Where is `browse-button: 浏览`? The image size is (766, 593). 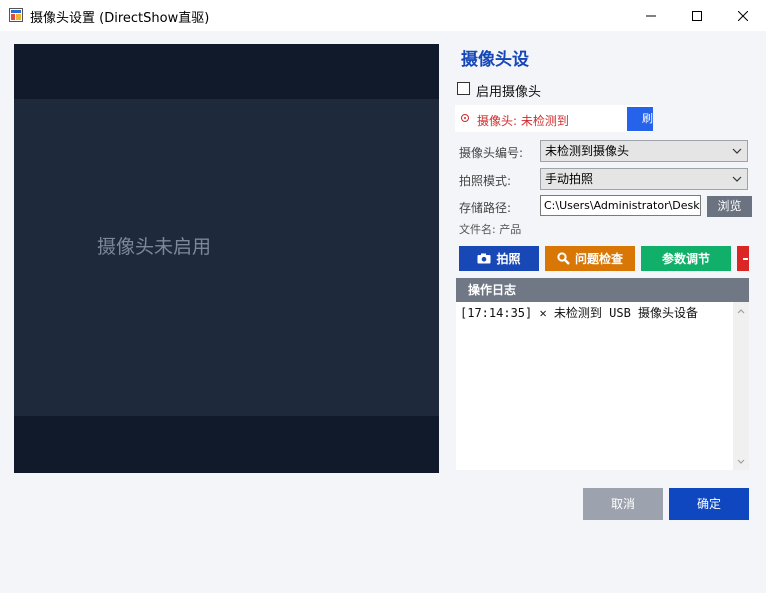
browse-button: 浏览 is located at coordinates (729, 206).